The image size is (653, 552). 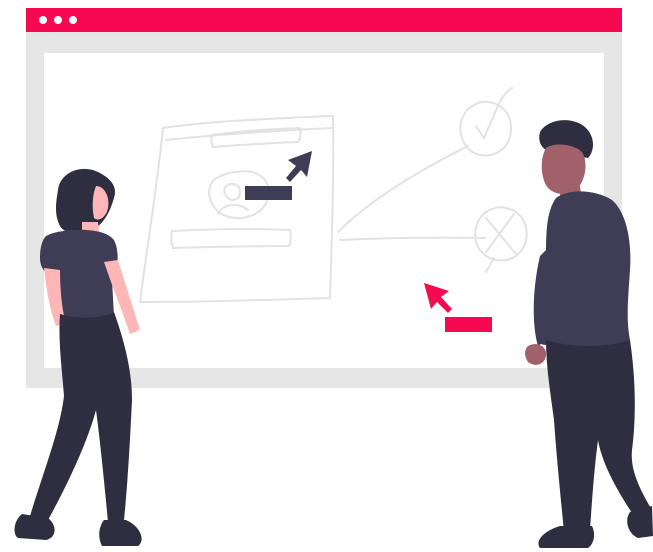 I want to click on man-sweater, so click(x=585, y=270).